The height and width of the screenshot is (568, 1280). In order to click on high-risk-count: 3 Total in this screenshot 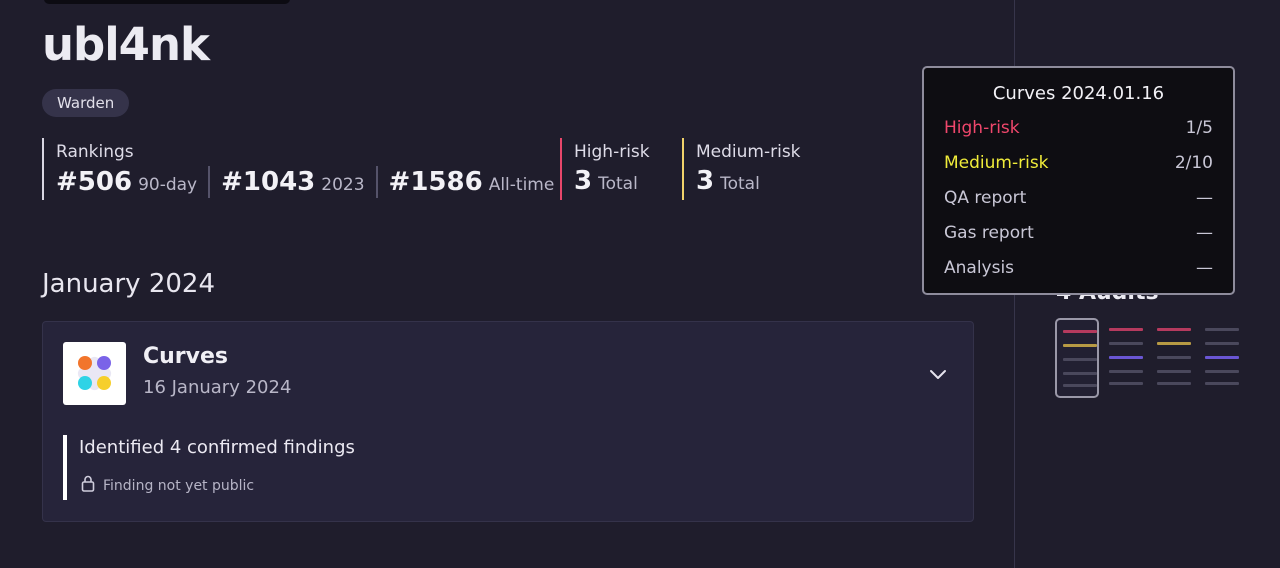, I will do `click(606, 181)`.